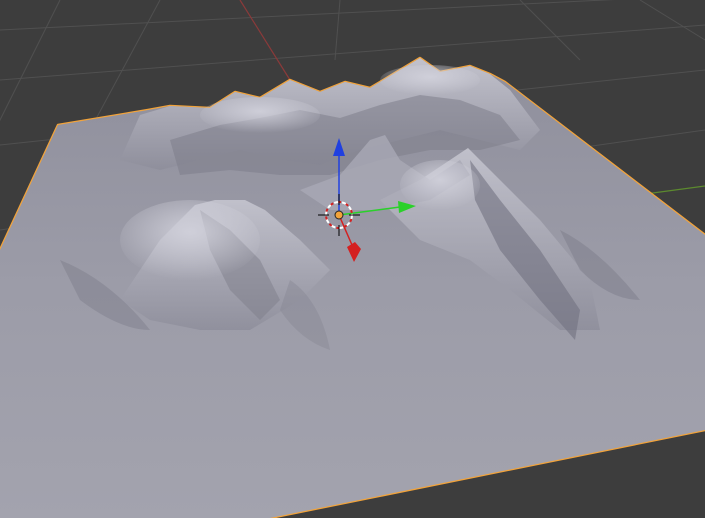 This screenshot has width=705, height=518. What do you see at coordinates (430, 80) in the screenshot?
I see `highlight-far` at bounding box center [430, 80].